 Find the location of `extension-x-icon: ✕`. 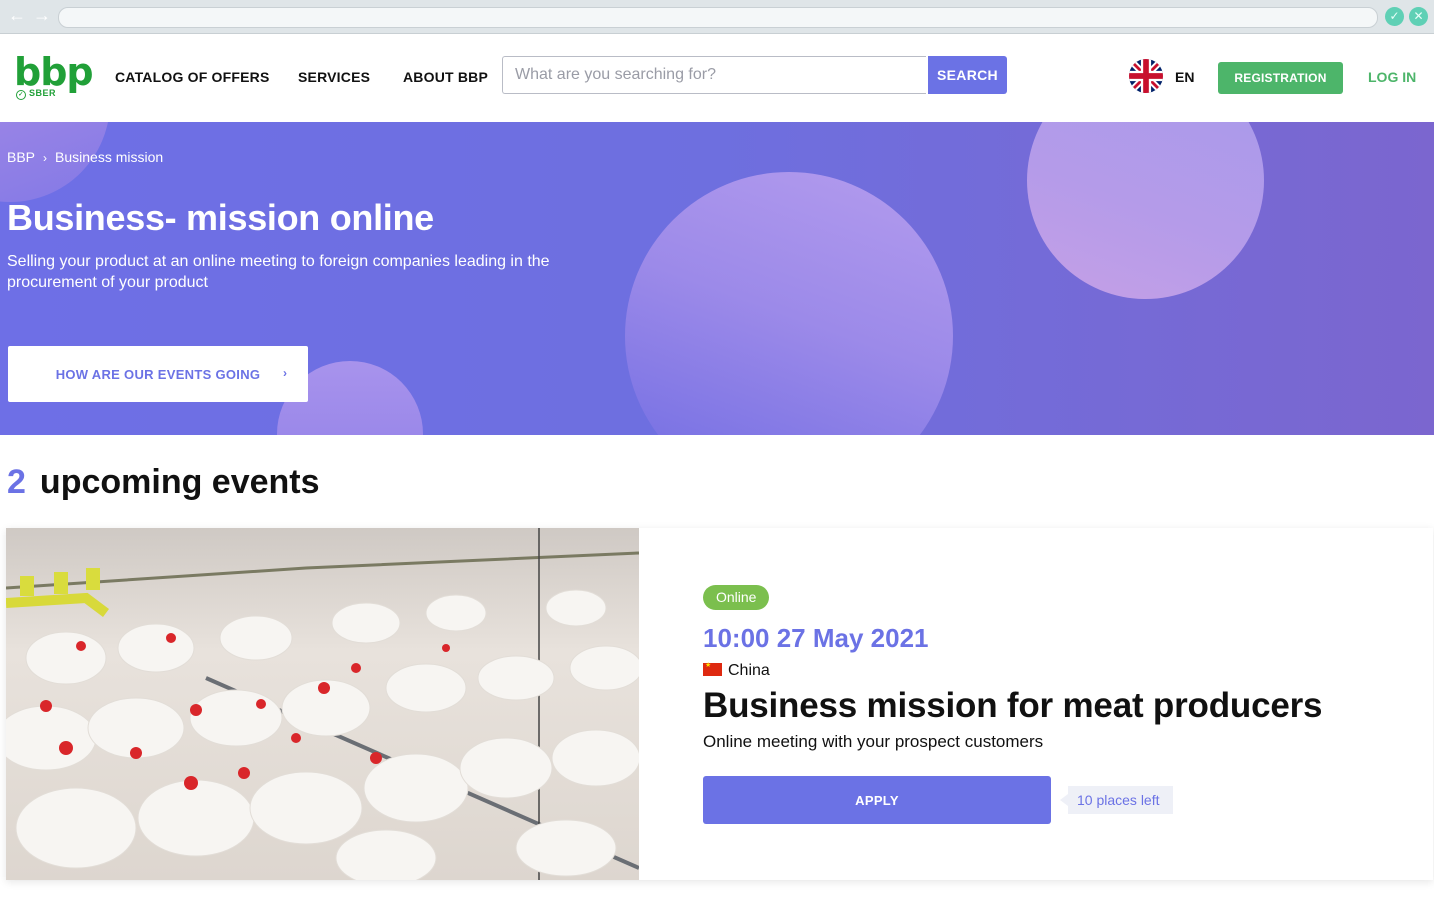

extension-x-icon: ✕ is located at coordinates (1418, 16).